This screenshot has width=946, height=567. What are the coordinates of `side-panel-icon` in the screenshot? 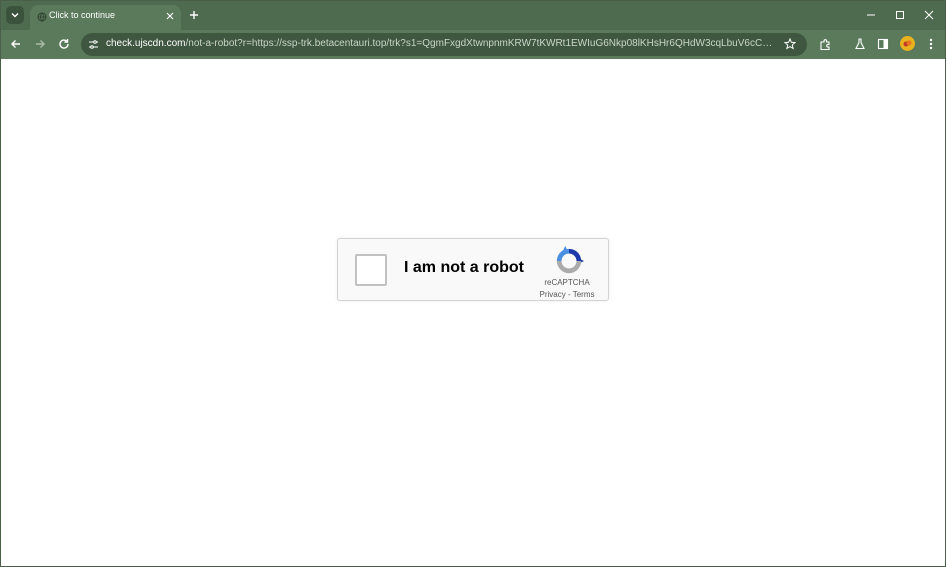 It's located at (883, 44).